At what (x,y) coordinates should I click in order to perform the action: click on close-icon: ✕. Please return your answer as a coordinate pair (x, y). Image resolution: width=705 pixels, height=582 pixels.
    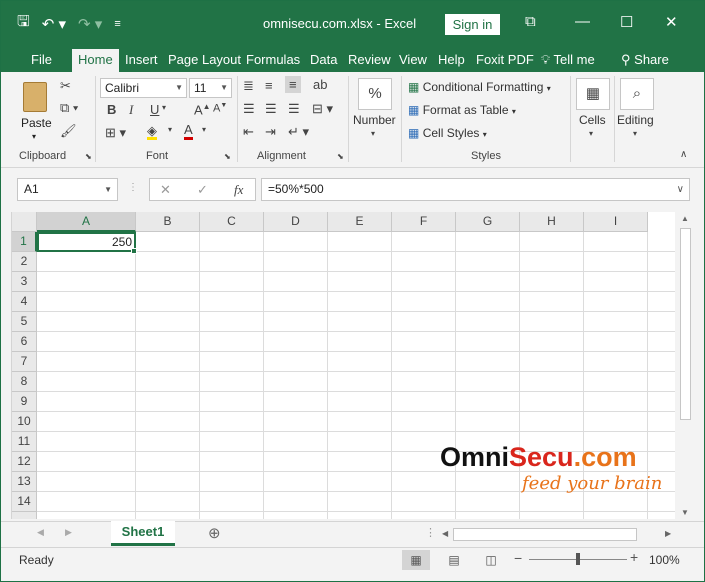
    Looking at the image, I should click on (671, 22).